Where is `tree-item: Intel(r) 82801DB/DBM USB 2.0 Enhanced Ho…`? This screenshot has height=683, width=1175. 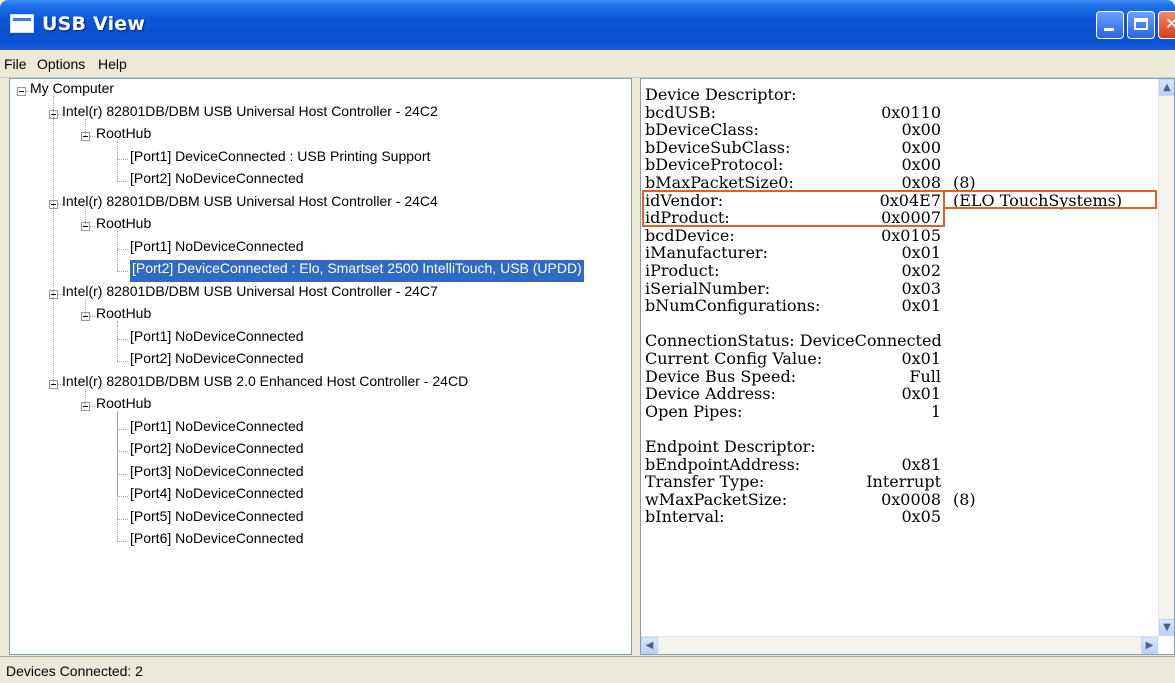
tree-item: Intel(r) 82801DB/DBM USB 2.0 Enhanced Ho… is located at coordinates (265, 384).